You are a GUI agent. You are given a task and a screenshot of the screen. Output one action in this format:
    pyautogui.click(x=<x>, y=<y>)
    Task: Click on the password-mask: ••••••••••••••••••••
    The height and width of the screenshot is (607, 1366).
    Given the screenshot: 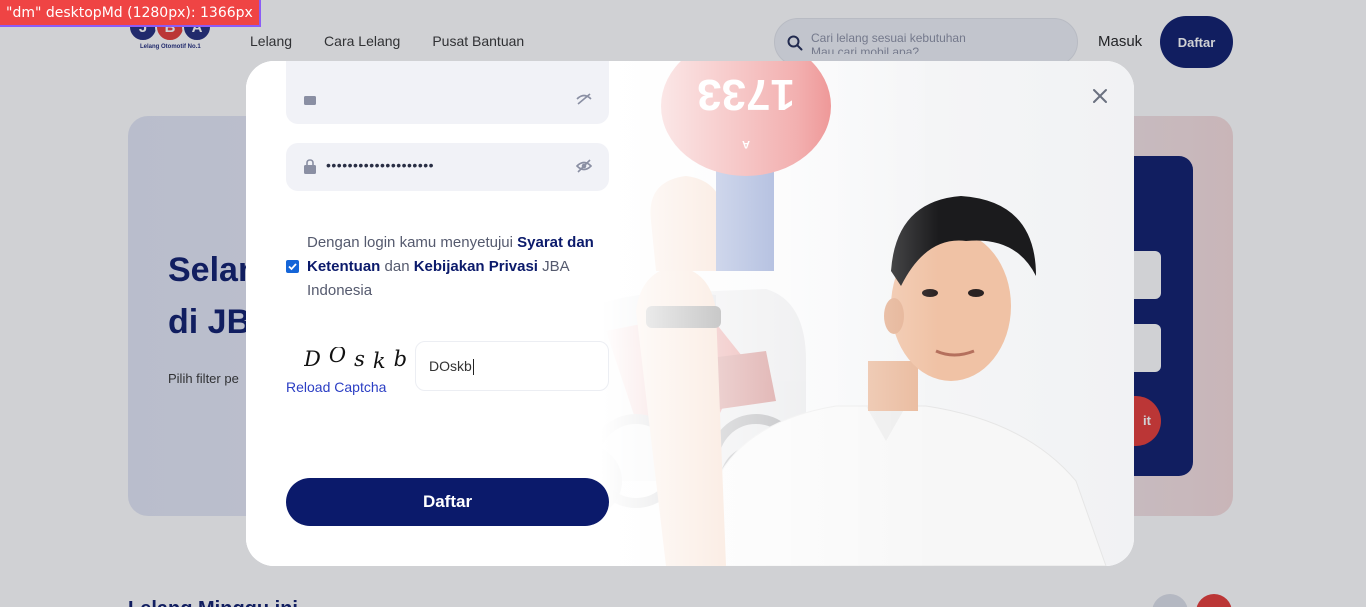 What is the action you would take?
    pyautogui.click(x=380, y=165)
    